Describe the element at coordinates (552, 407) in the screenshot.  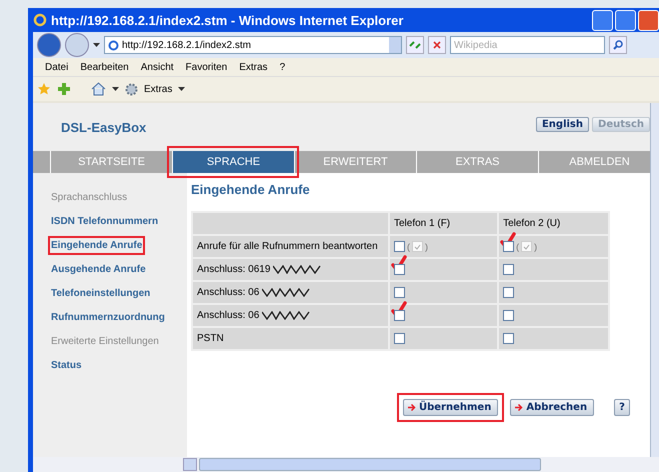
I see `action-button: Abbrechen` at that location.